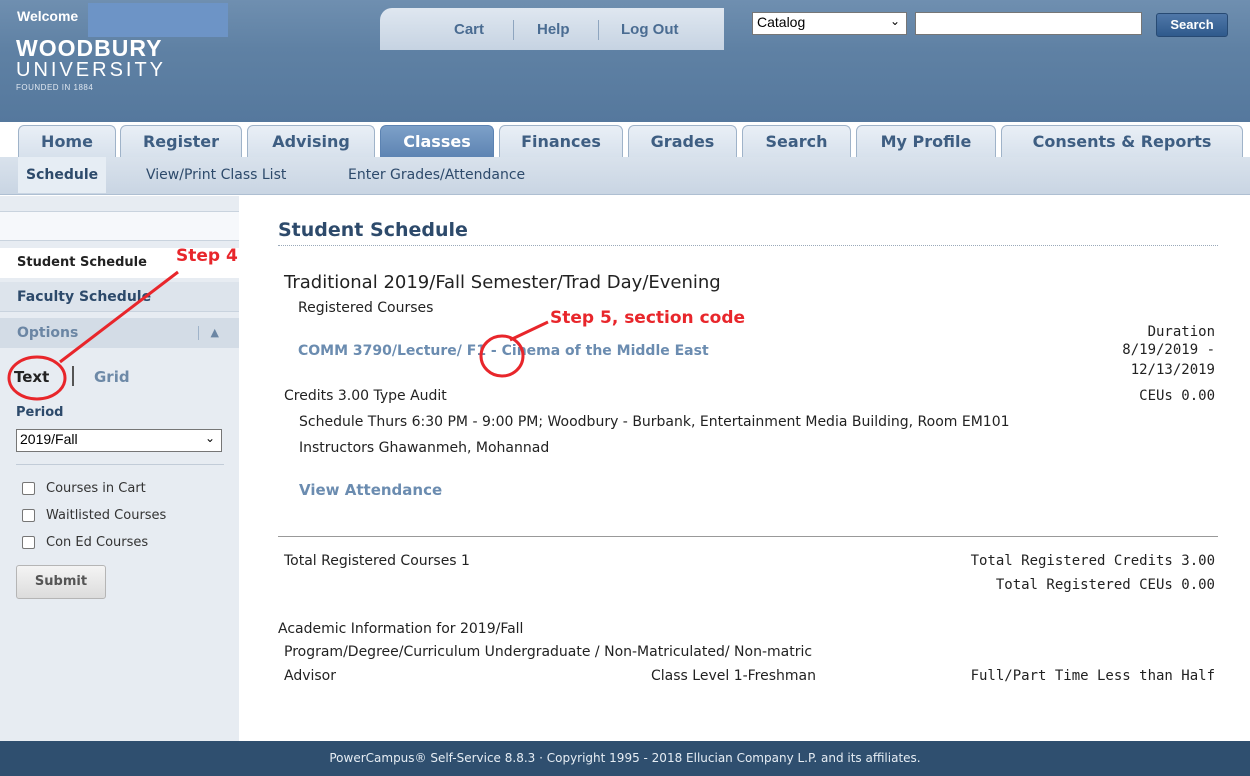 This screenshot has height=776, width=1250. What do you see at coordinates (365, 396) in the screenshot?
I see `credits-type: Credits 3.00 Type Audit` at bounding box center [365, 396].